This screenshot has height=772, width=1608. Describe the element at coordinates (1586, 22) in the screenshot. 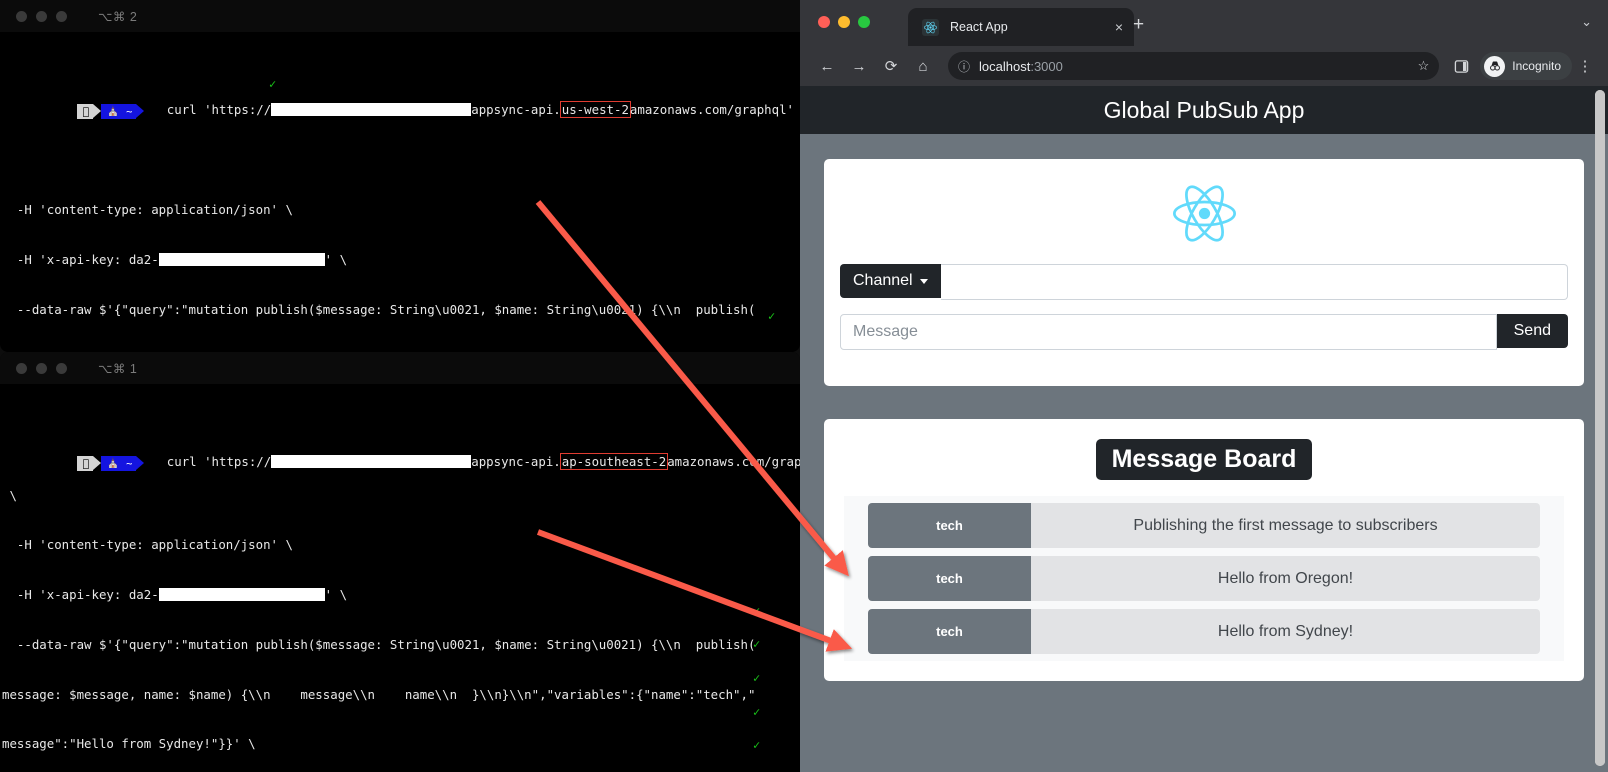

I see `chevron-down-icon: ⌄` at that location.